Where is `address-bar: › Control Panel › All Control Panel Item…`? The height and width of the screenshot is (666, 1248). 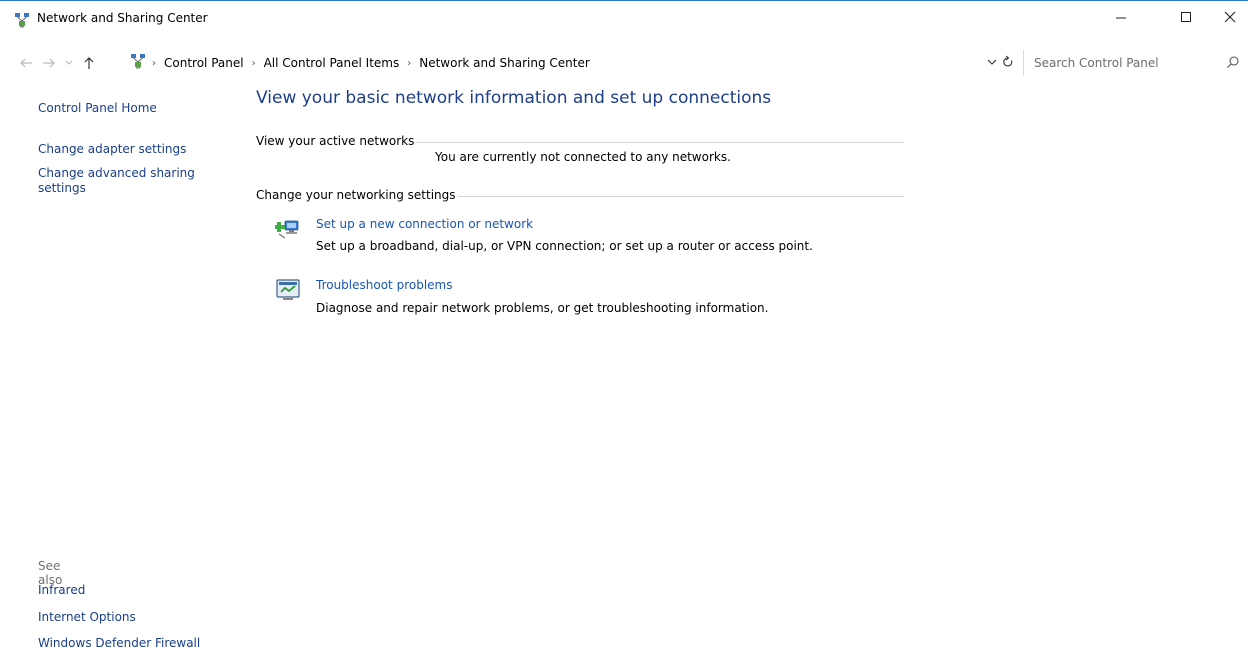 address-bar: › Control Panel › All Control Panel Item… is located at coordinates (624, 64).